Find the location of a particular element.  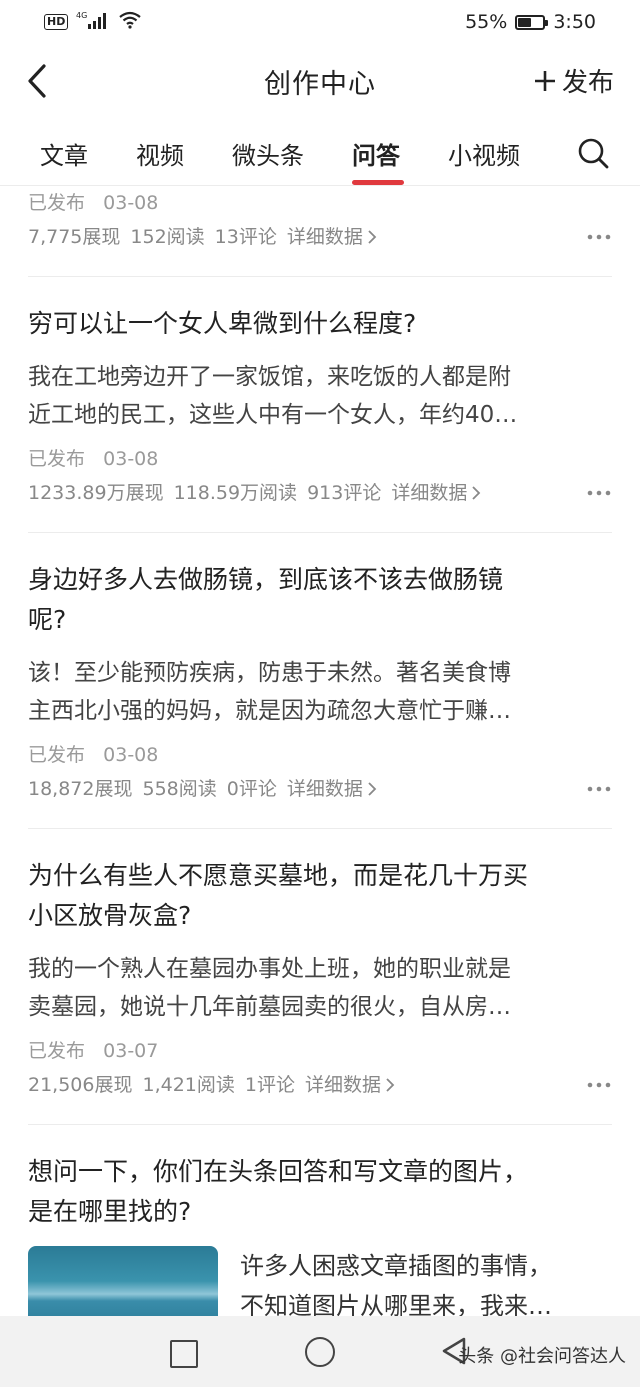

content-tabs: 文章 视频 微头条 问答 小视频 is located at coordinates (320, 152).